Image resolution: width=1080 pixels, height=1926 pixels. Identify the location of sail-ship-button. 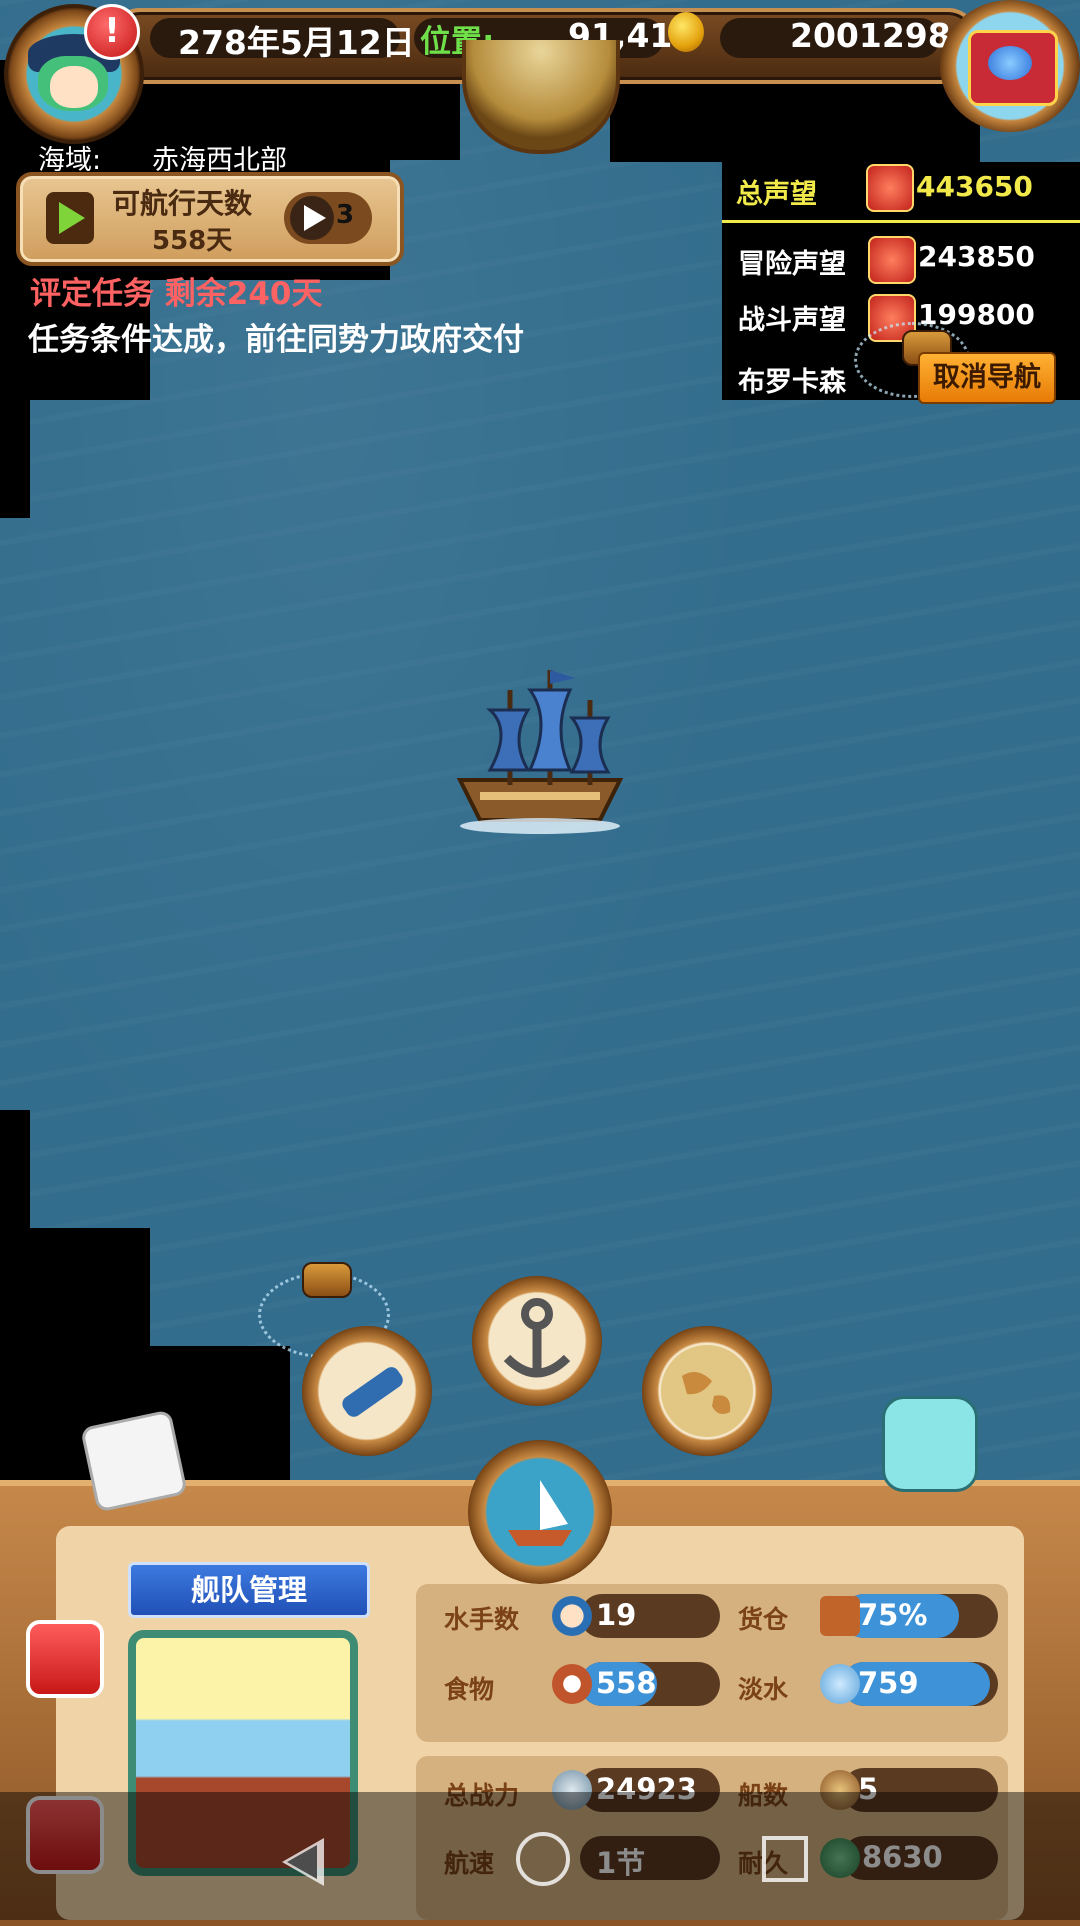
(540, 1512).